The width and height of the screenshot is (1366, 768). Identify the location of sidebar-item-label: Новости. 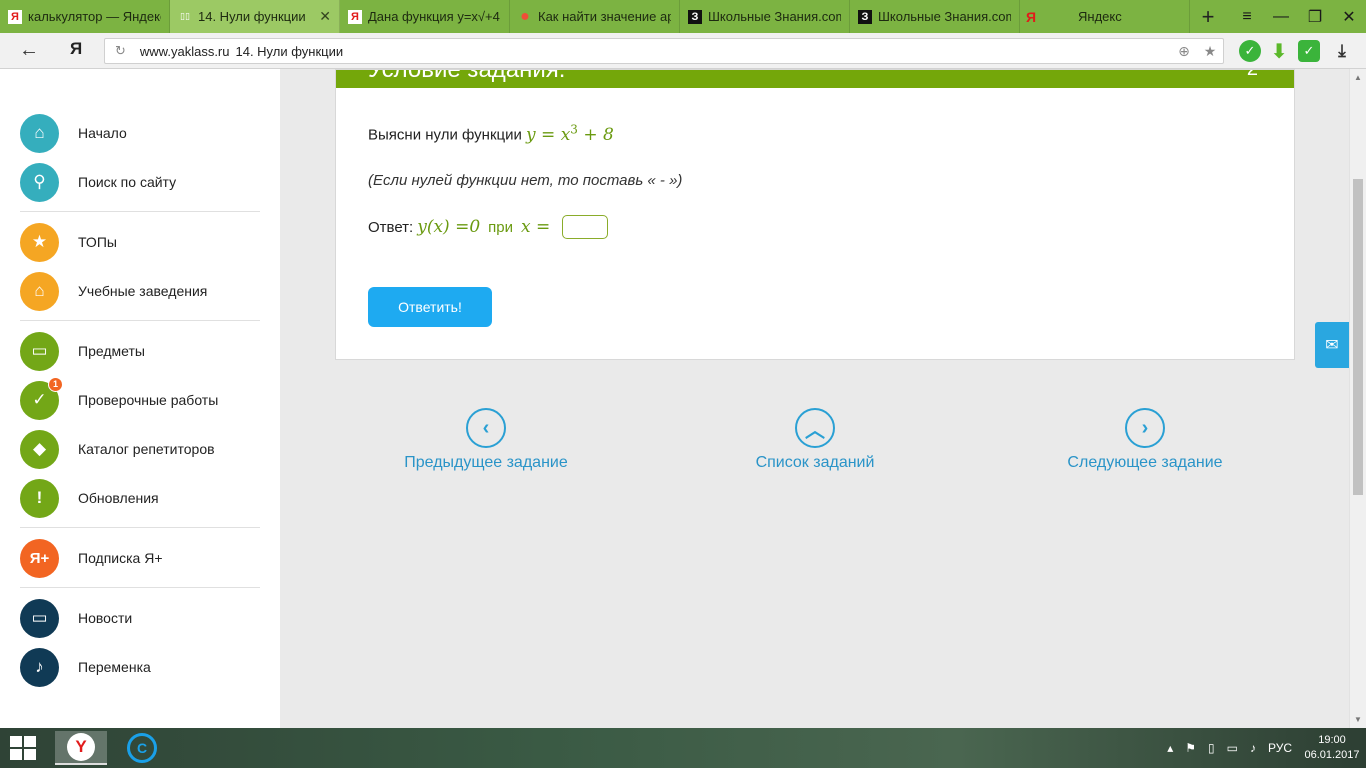
(105, 618).